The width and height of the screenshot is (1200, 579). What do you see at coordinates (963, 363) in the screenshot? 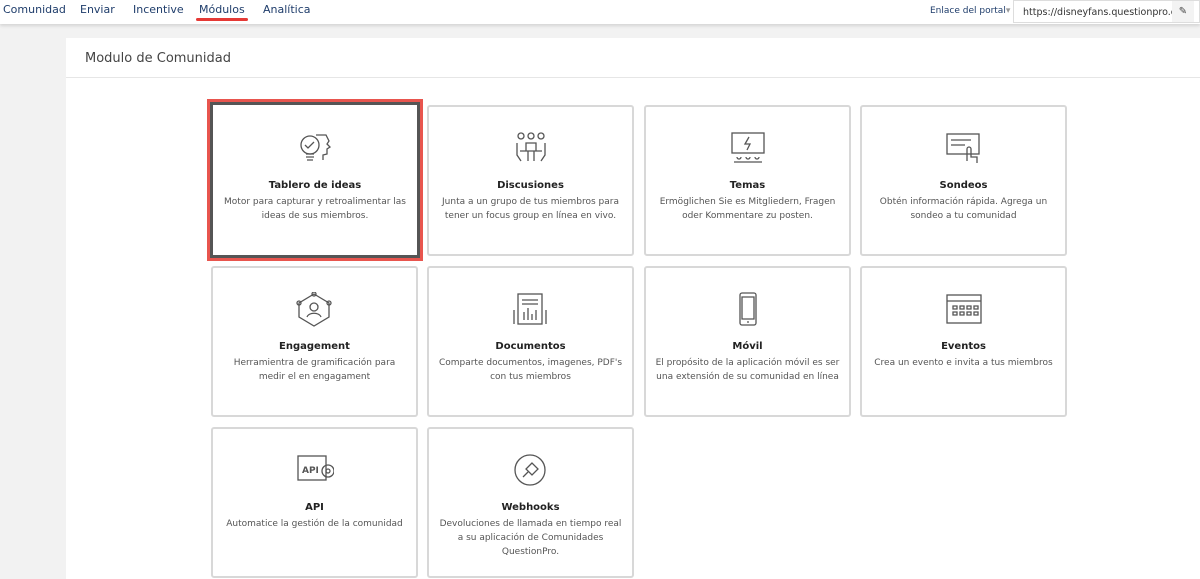
I see `module-description: Crea un evento e invita a tus miembros` at bounding box center [963, 363].